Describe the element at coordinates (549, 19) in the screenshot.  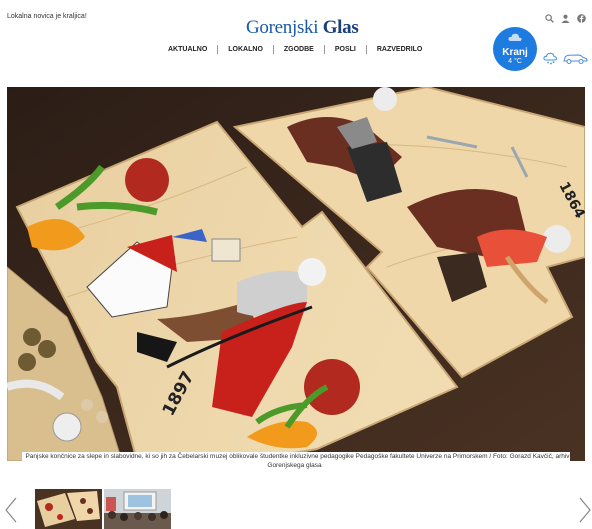
I see `search-icon` at that location.